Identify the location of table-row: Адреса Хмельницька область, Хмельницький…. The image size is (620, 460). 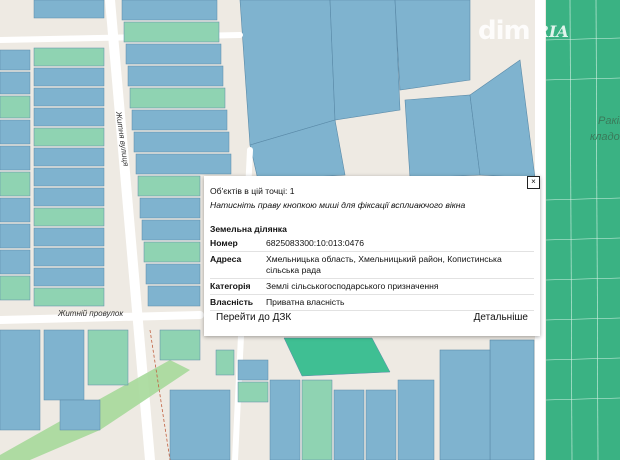
(372, 265).